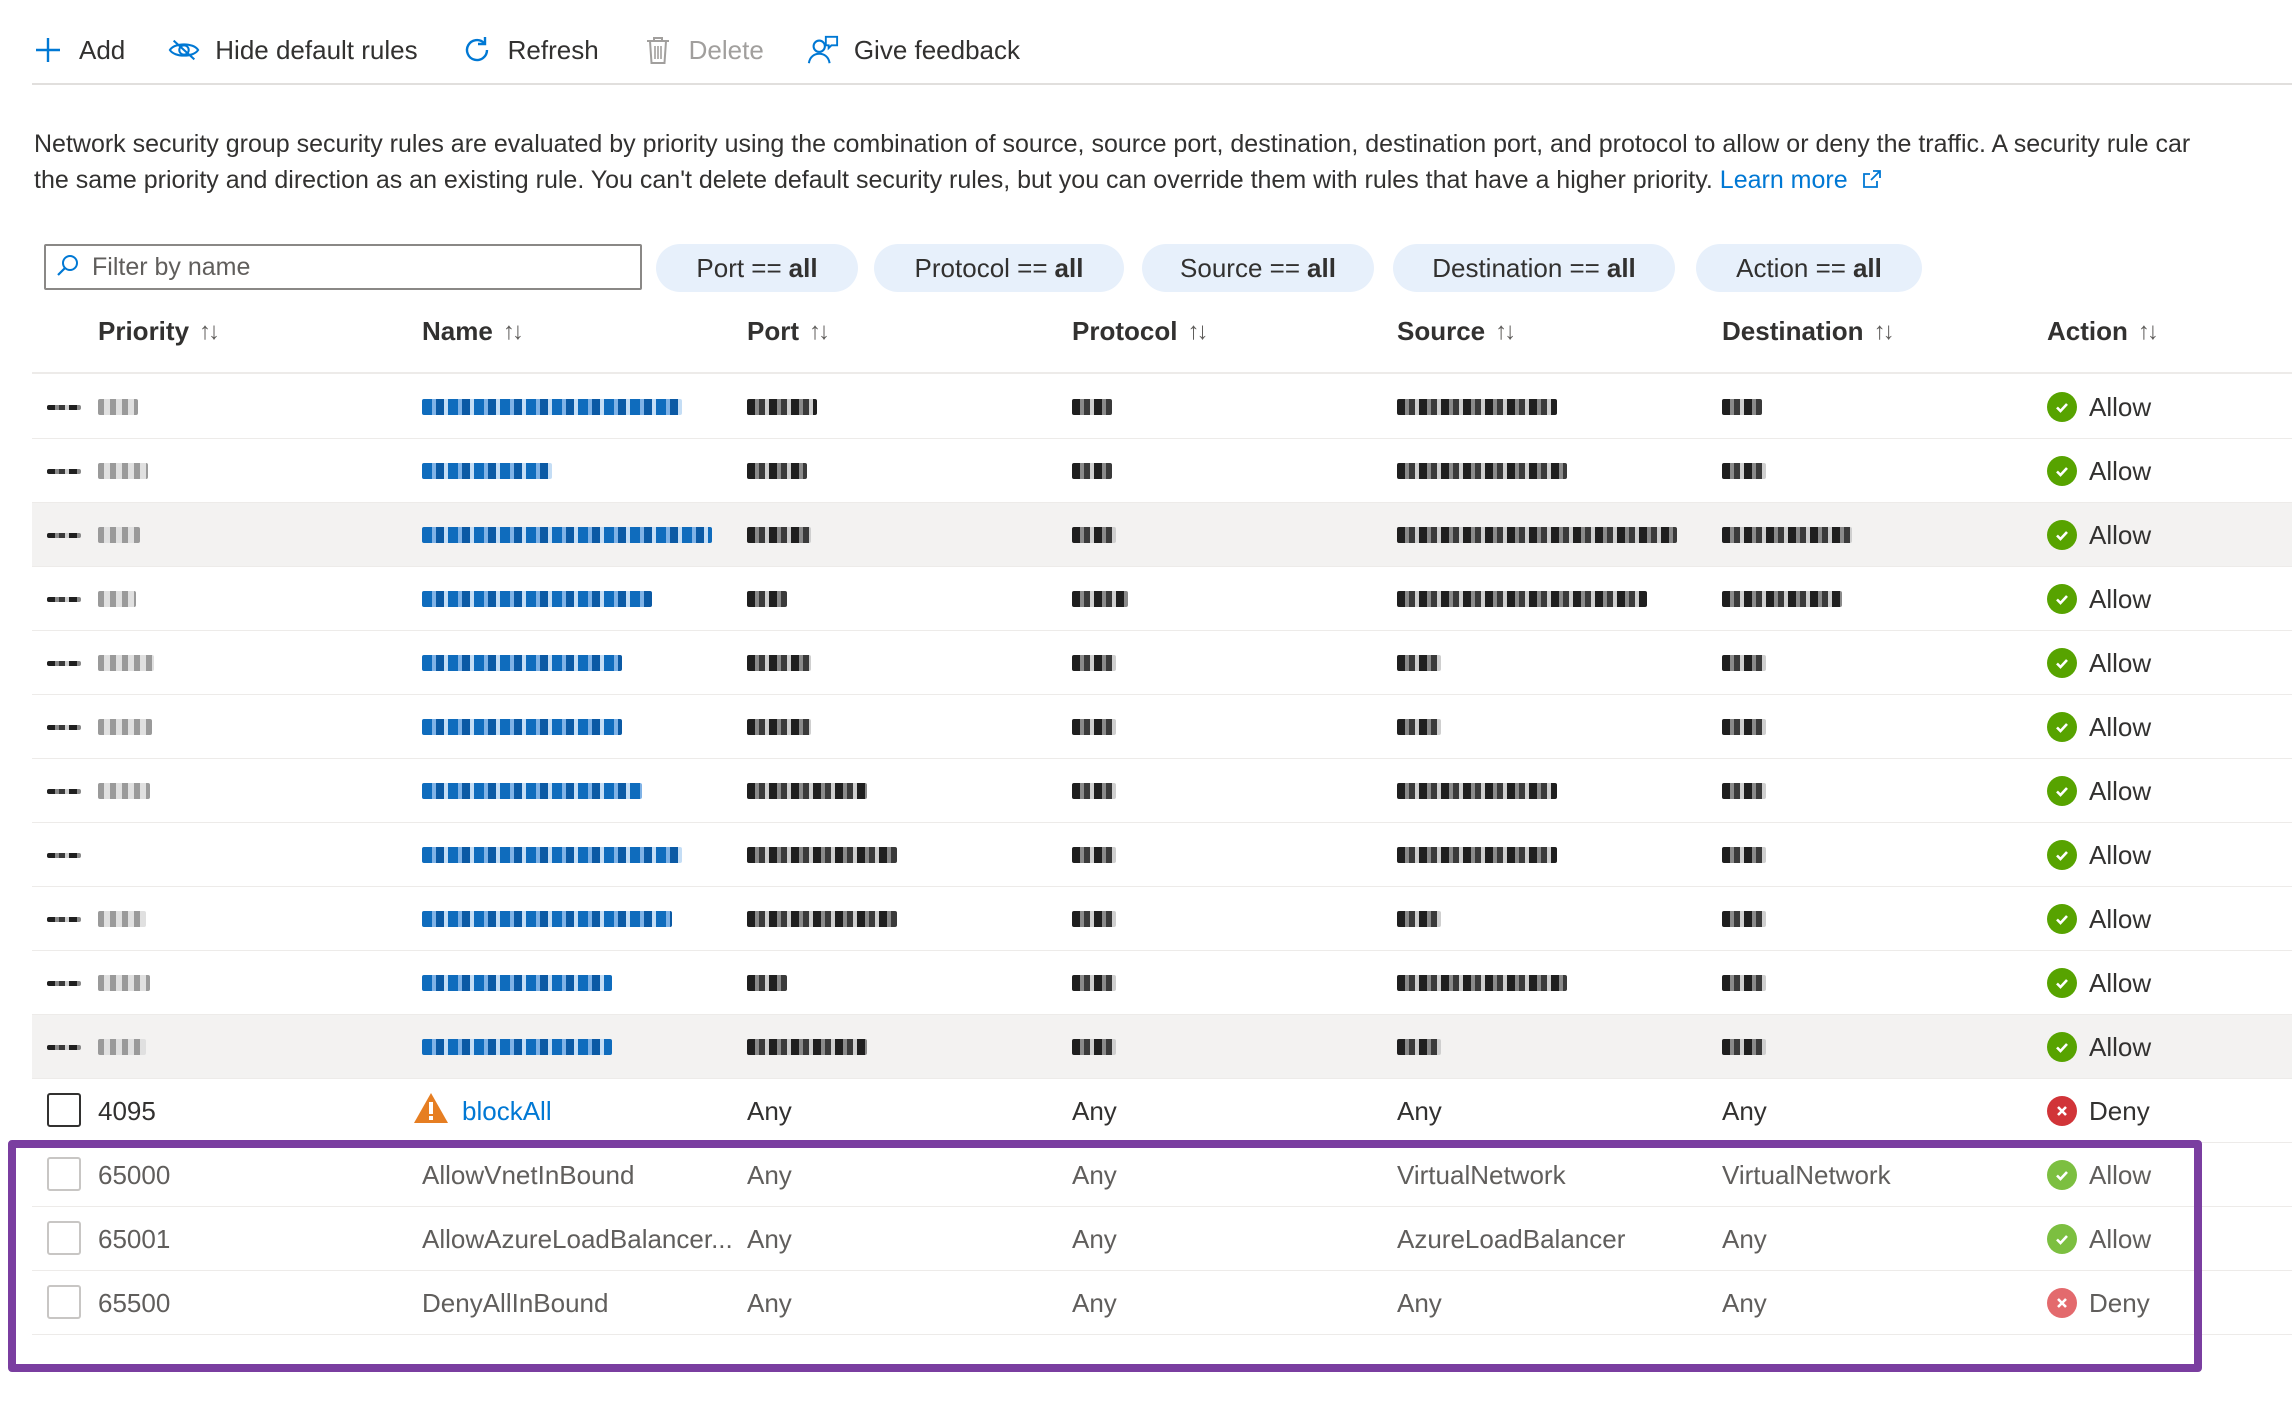  Describe the element at coordinates (1419, 1302) in the screenshot. I see `source-cell: Any` at that location.